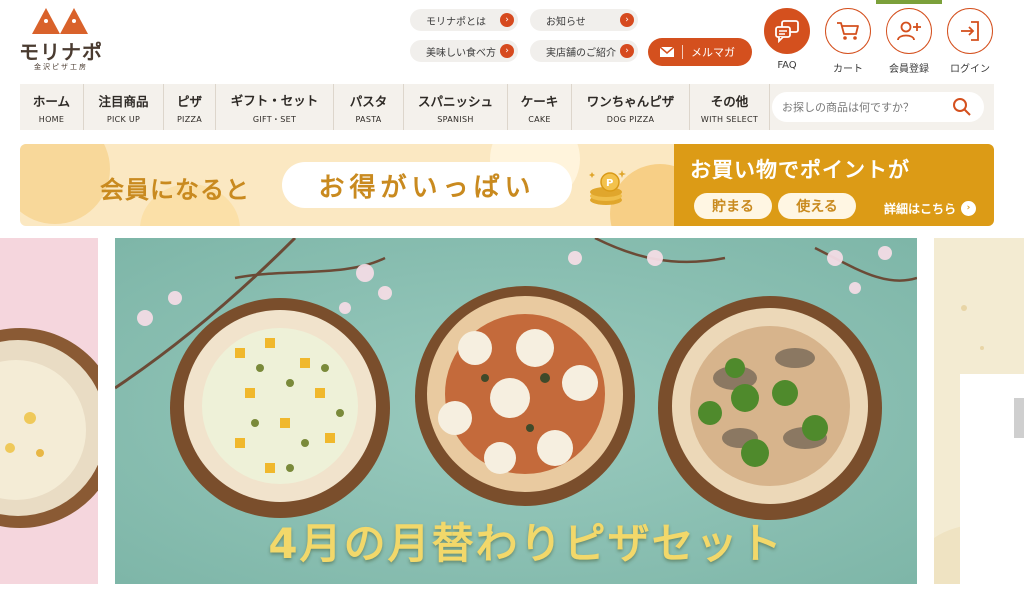 Image resolution: width=1024 pixels, height=596 pixels. What do you see at coordinates (51, 119) in the screenshot?
I see `nav-sublabel: HOME` at bounding box center [51, 119].